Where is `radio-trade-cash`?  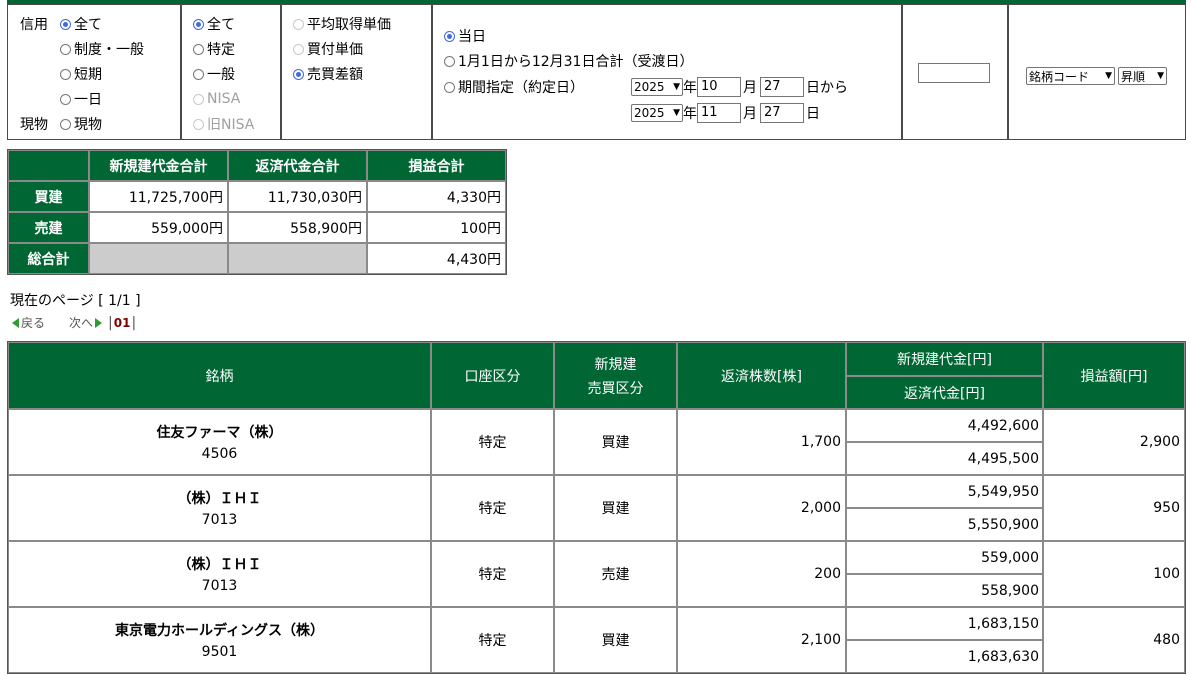
radio-trade-cash is located at coordinates (65, 124).